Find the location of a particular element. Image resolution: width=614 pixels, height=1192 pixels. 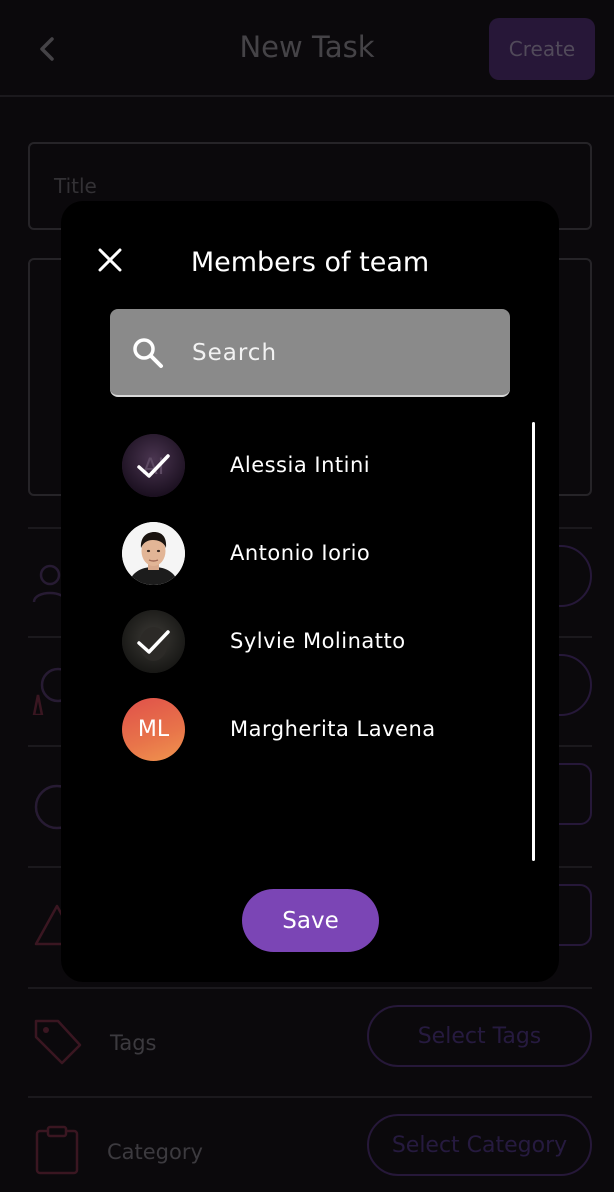

avatar-initials: ML is located at coordinates (153, 729).